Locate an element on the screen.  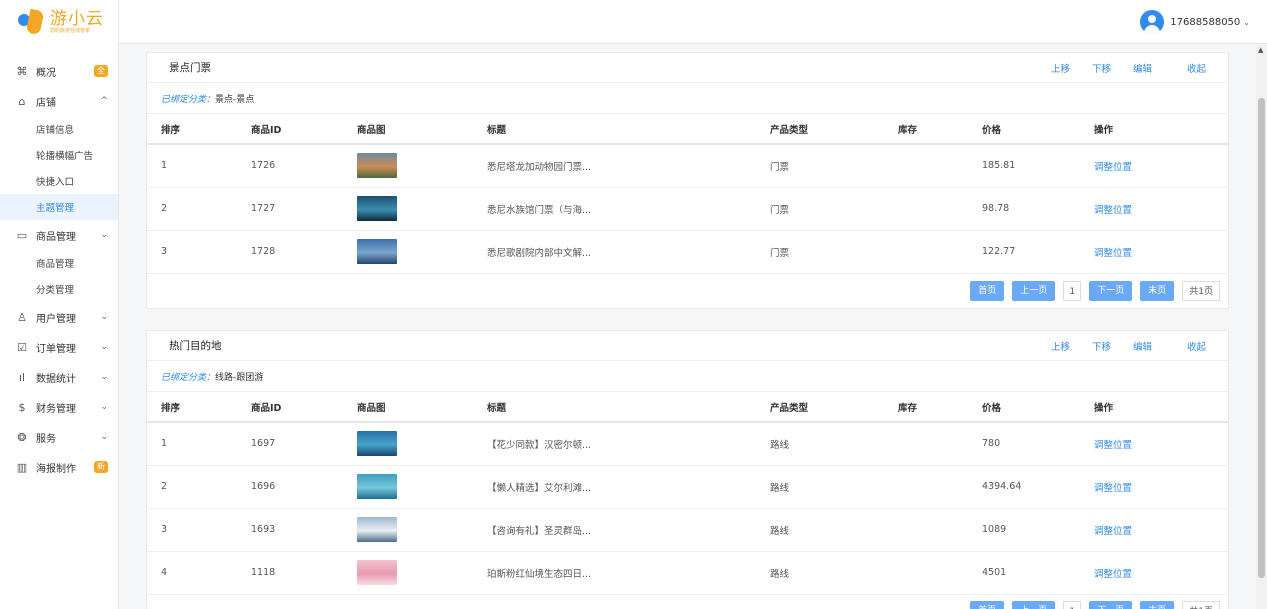
sidebar-subitem: 快捷入口 is located at coordinates (59, 181).